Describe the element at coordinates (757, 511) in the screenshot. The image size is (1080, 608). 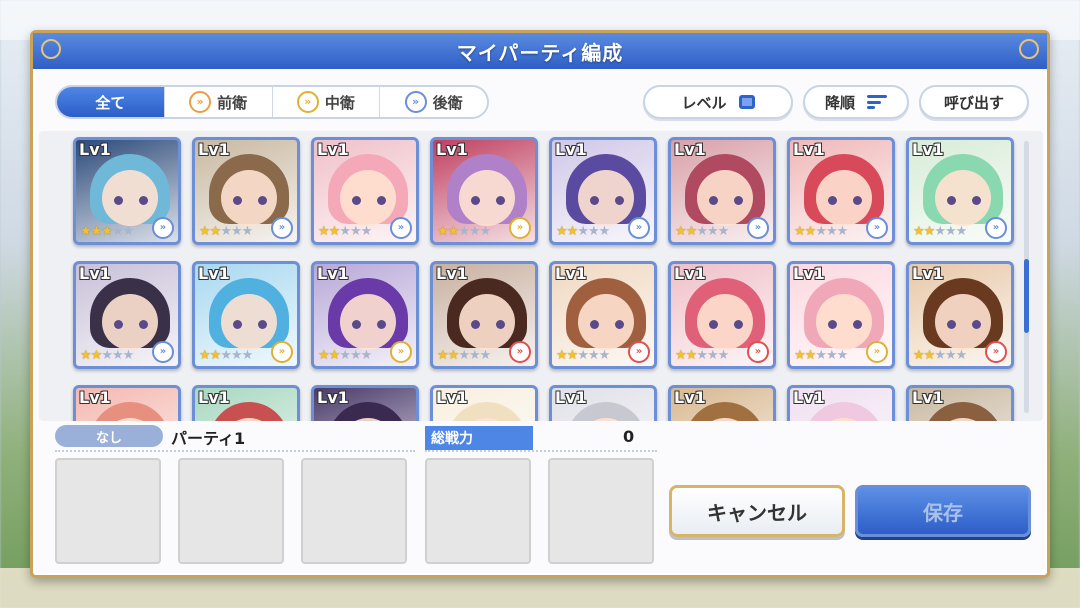
I see `cancel-button: キャンセル` at that location.